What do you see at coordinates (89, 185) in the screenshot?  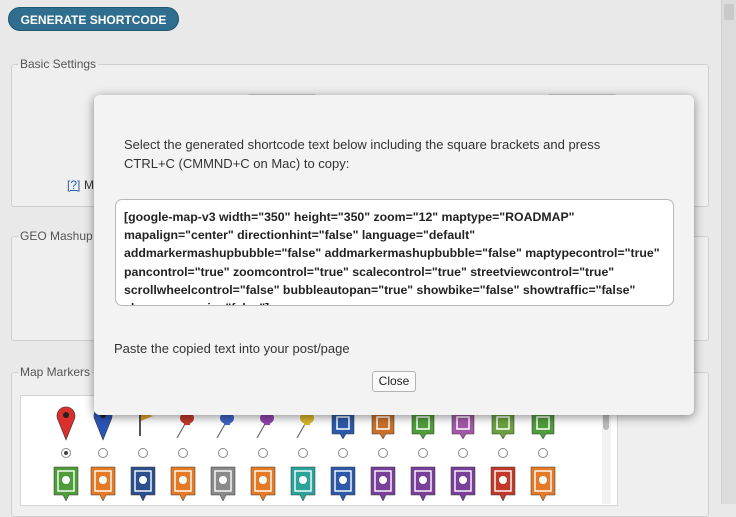 I see `help-label-fragment: M` at bounding box center [89, 185].